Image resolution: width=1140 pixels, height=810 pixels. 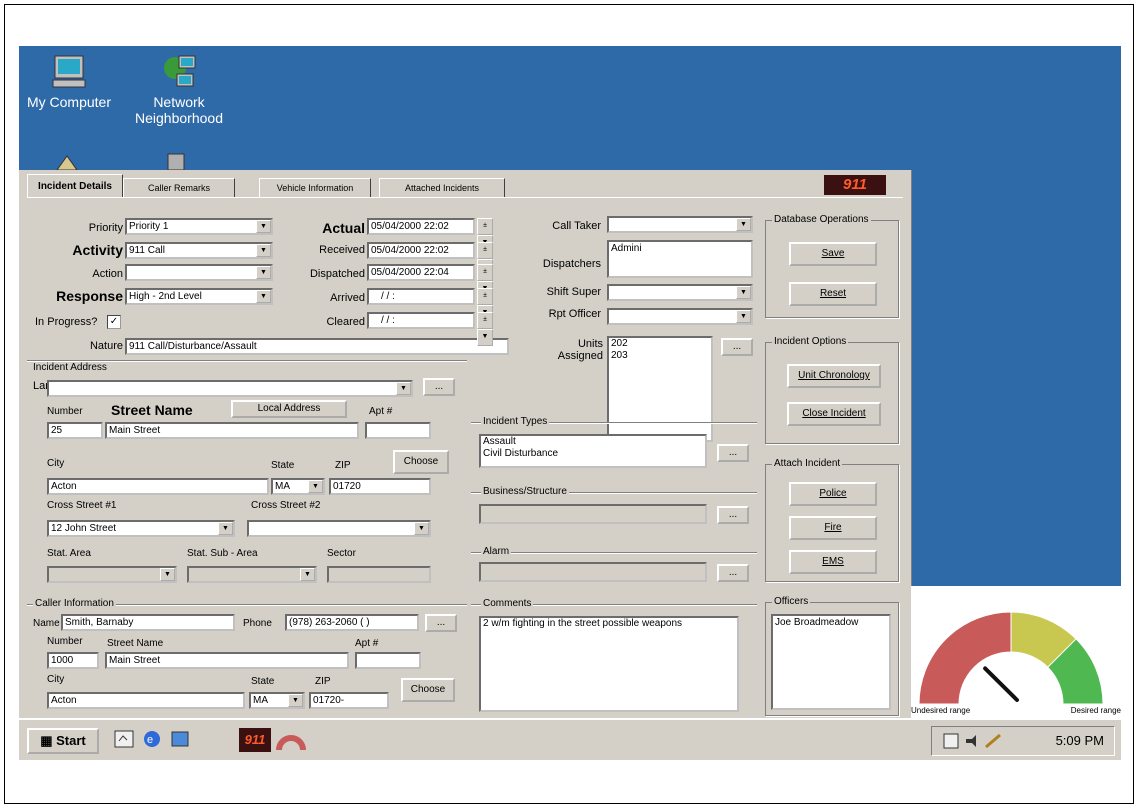 What do you see at coordinates (492, 329) in the screenshot?
I see `cleared-spinner: ±▼` at bounding box center [492, 329].